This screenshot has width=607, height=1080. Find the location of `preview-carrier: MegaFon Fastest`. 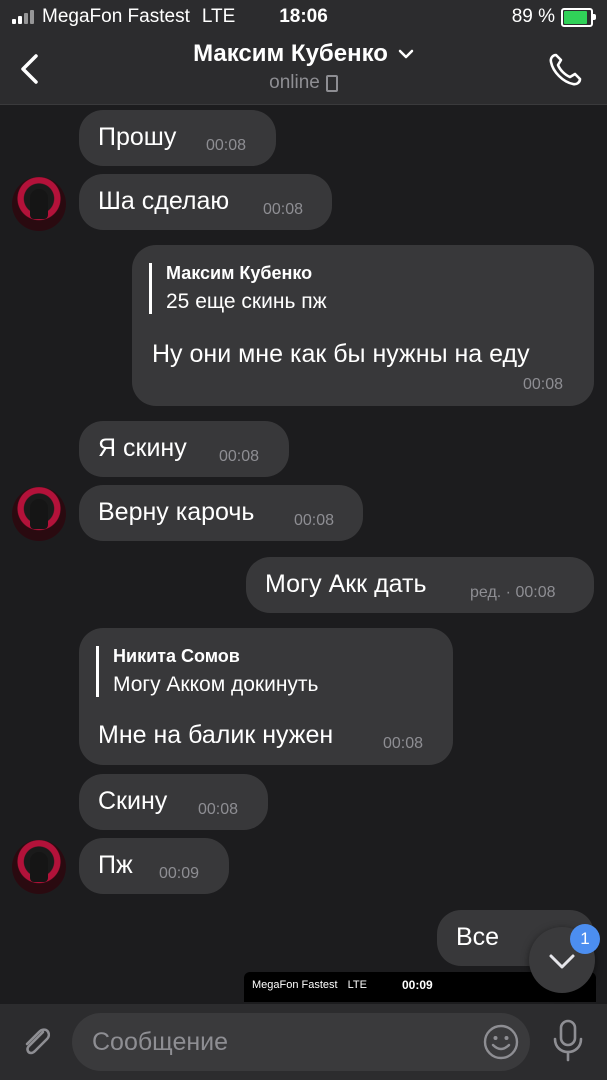

preview-carrier: MegaFon Fastest is located at coordinates (295, 985).